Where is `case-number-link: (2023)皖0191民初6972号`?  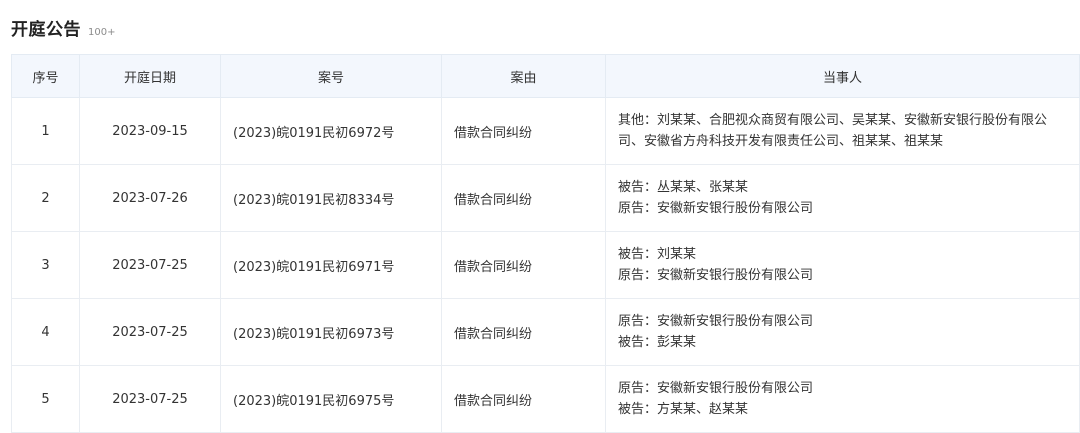 case-number-link: (2023)皖0191民初6972号 is located at coordinates (331, 131).